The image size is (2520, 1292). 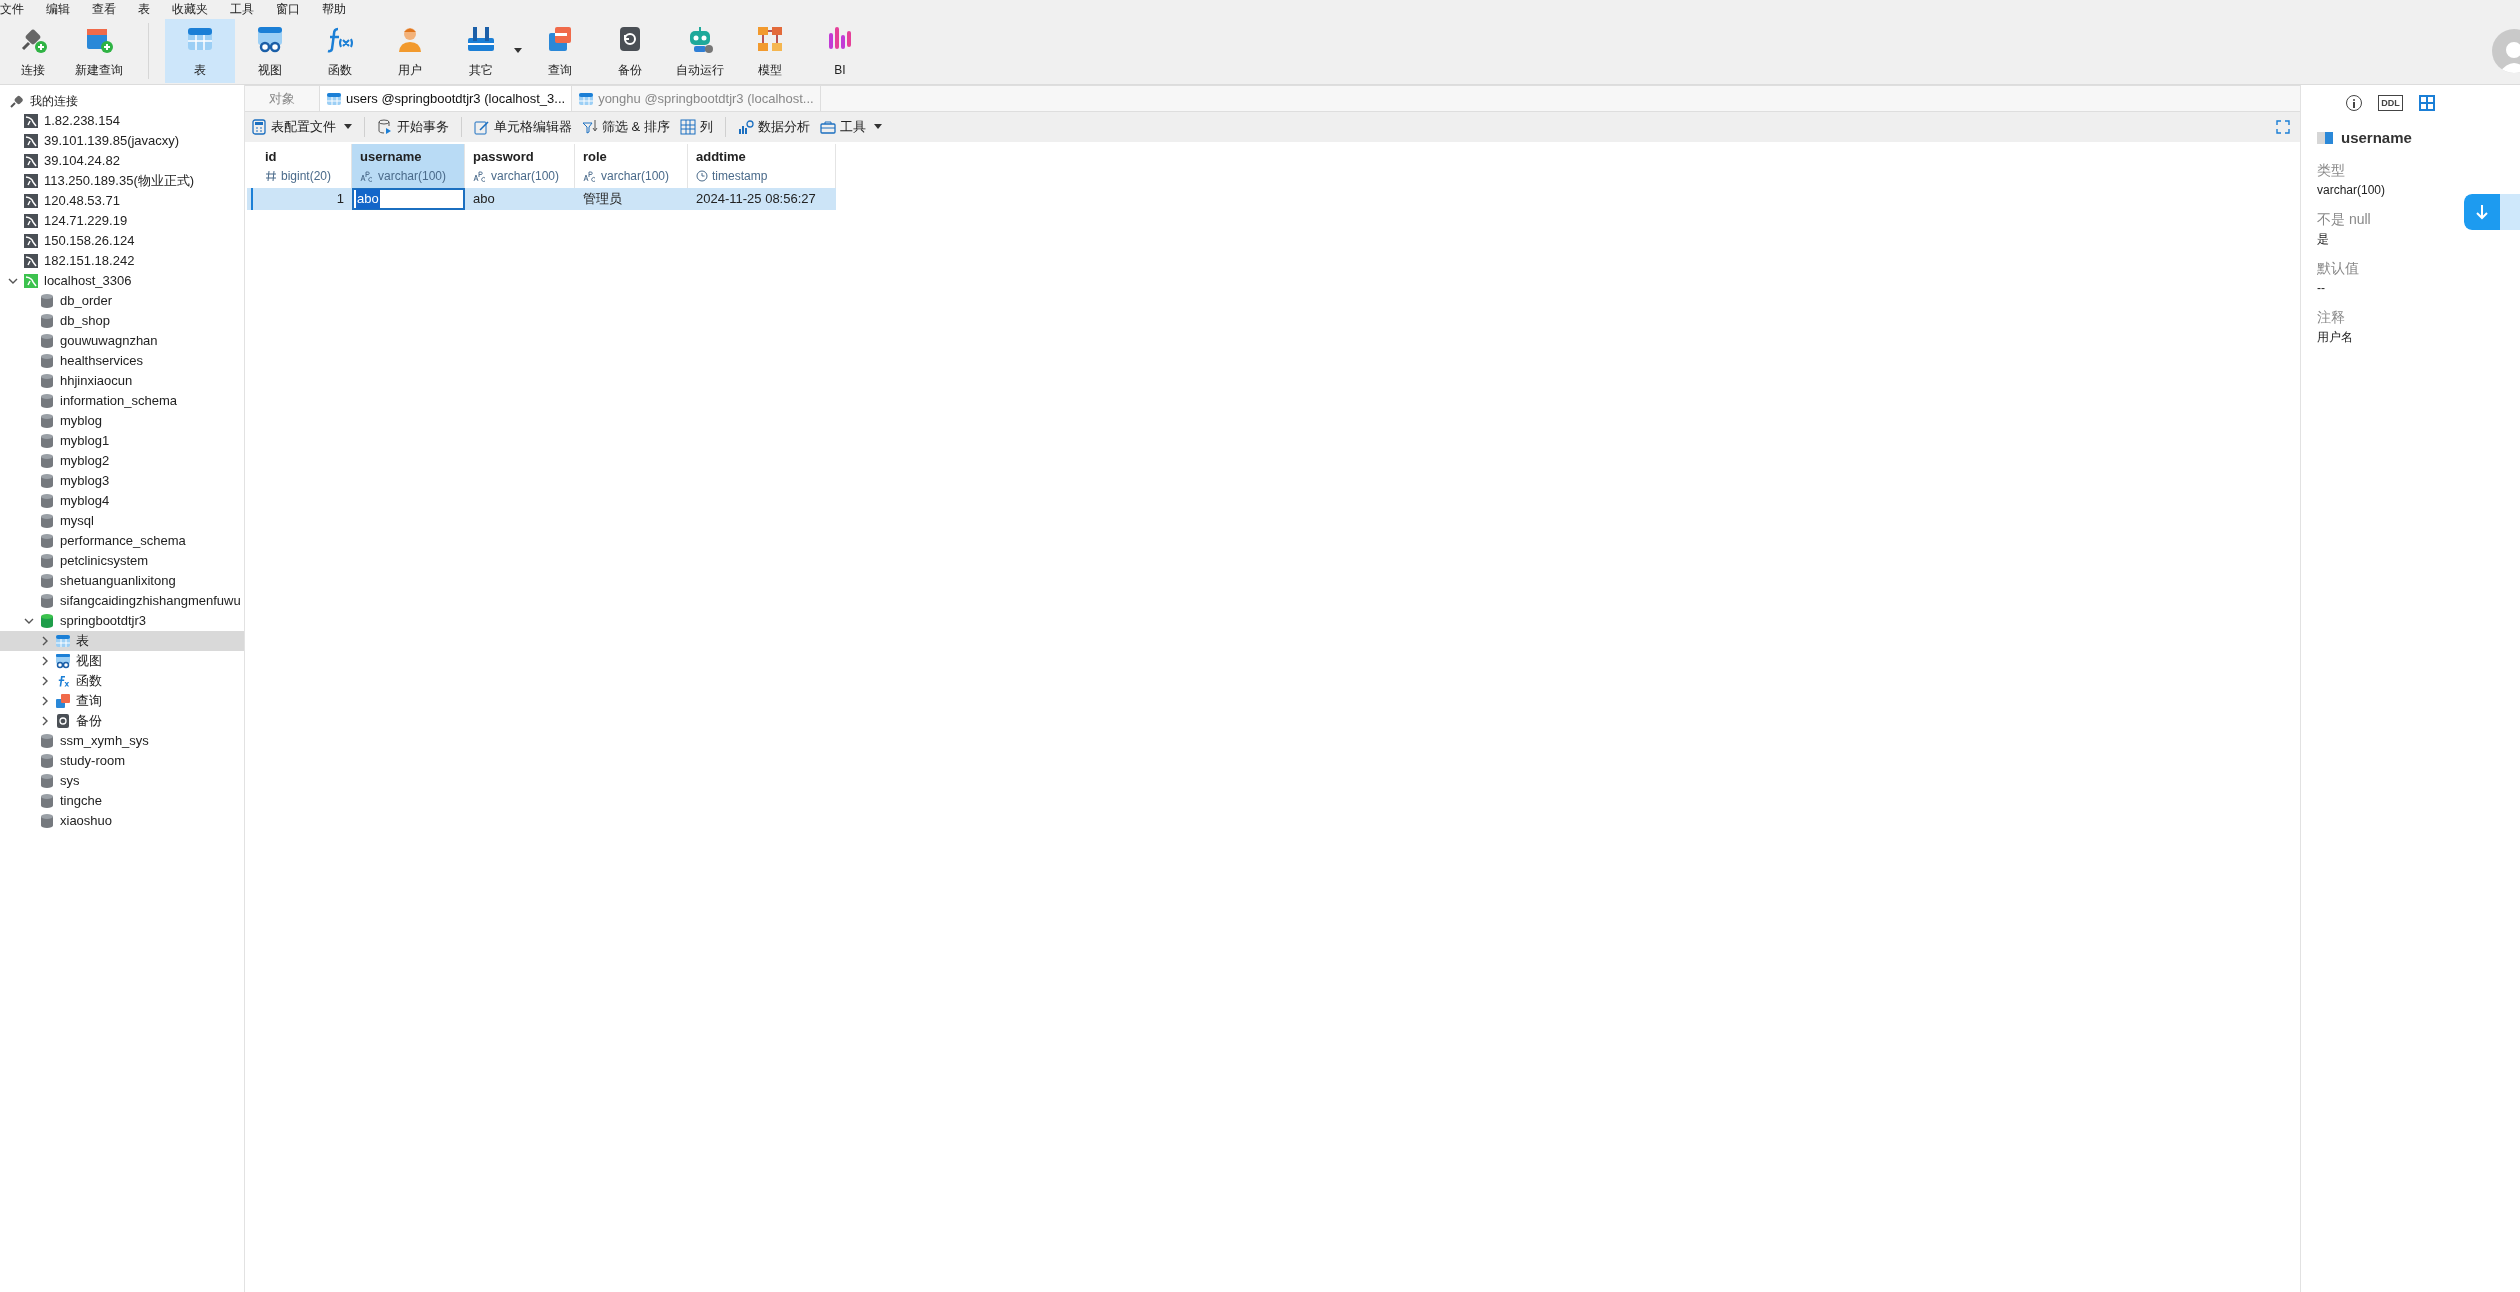 What do you see at coordinates (99, 51) in the screenshot?
I see `toolbar-button: 新建查询` at bounding box center [99, 51].